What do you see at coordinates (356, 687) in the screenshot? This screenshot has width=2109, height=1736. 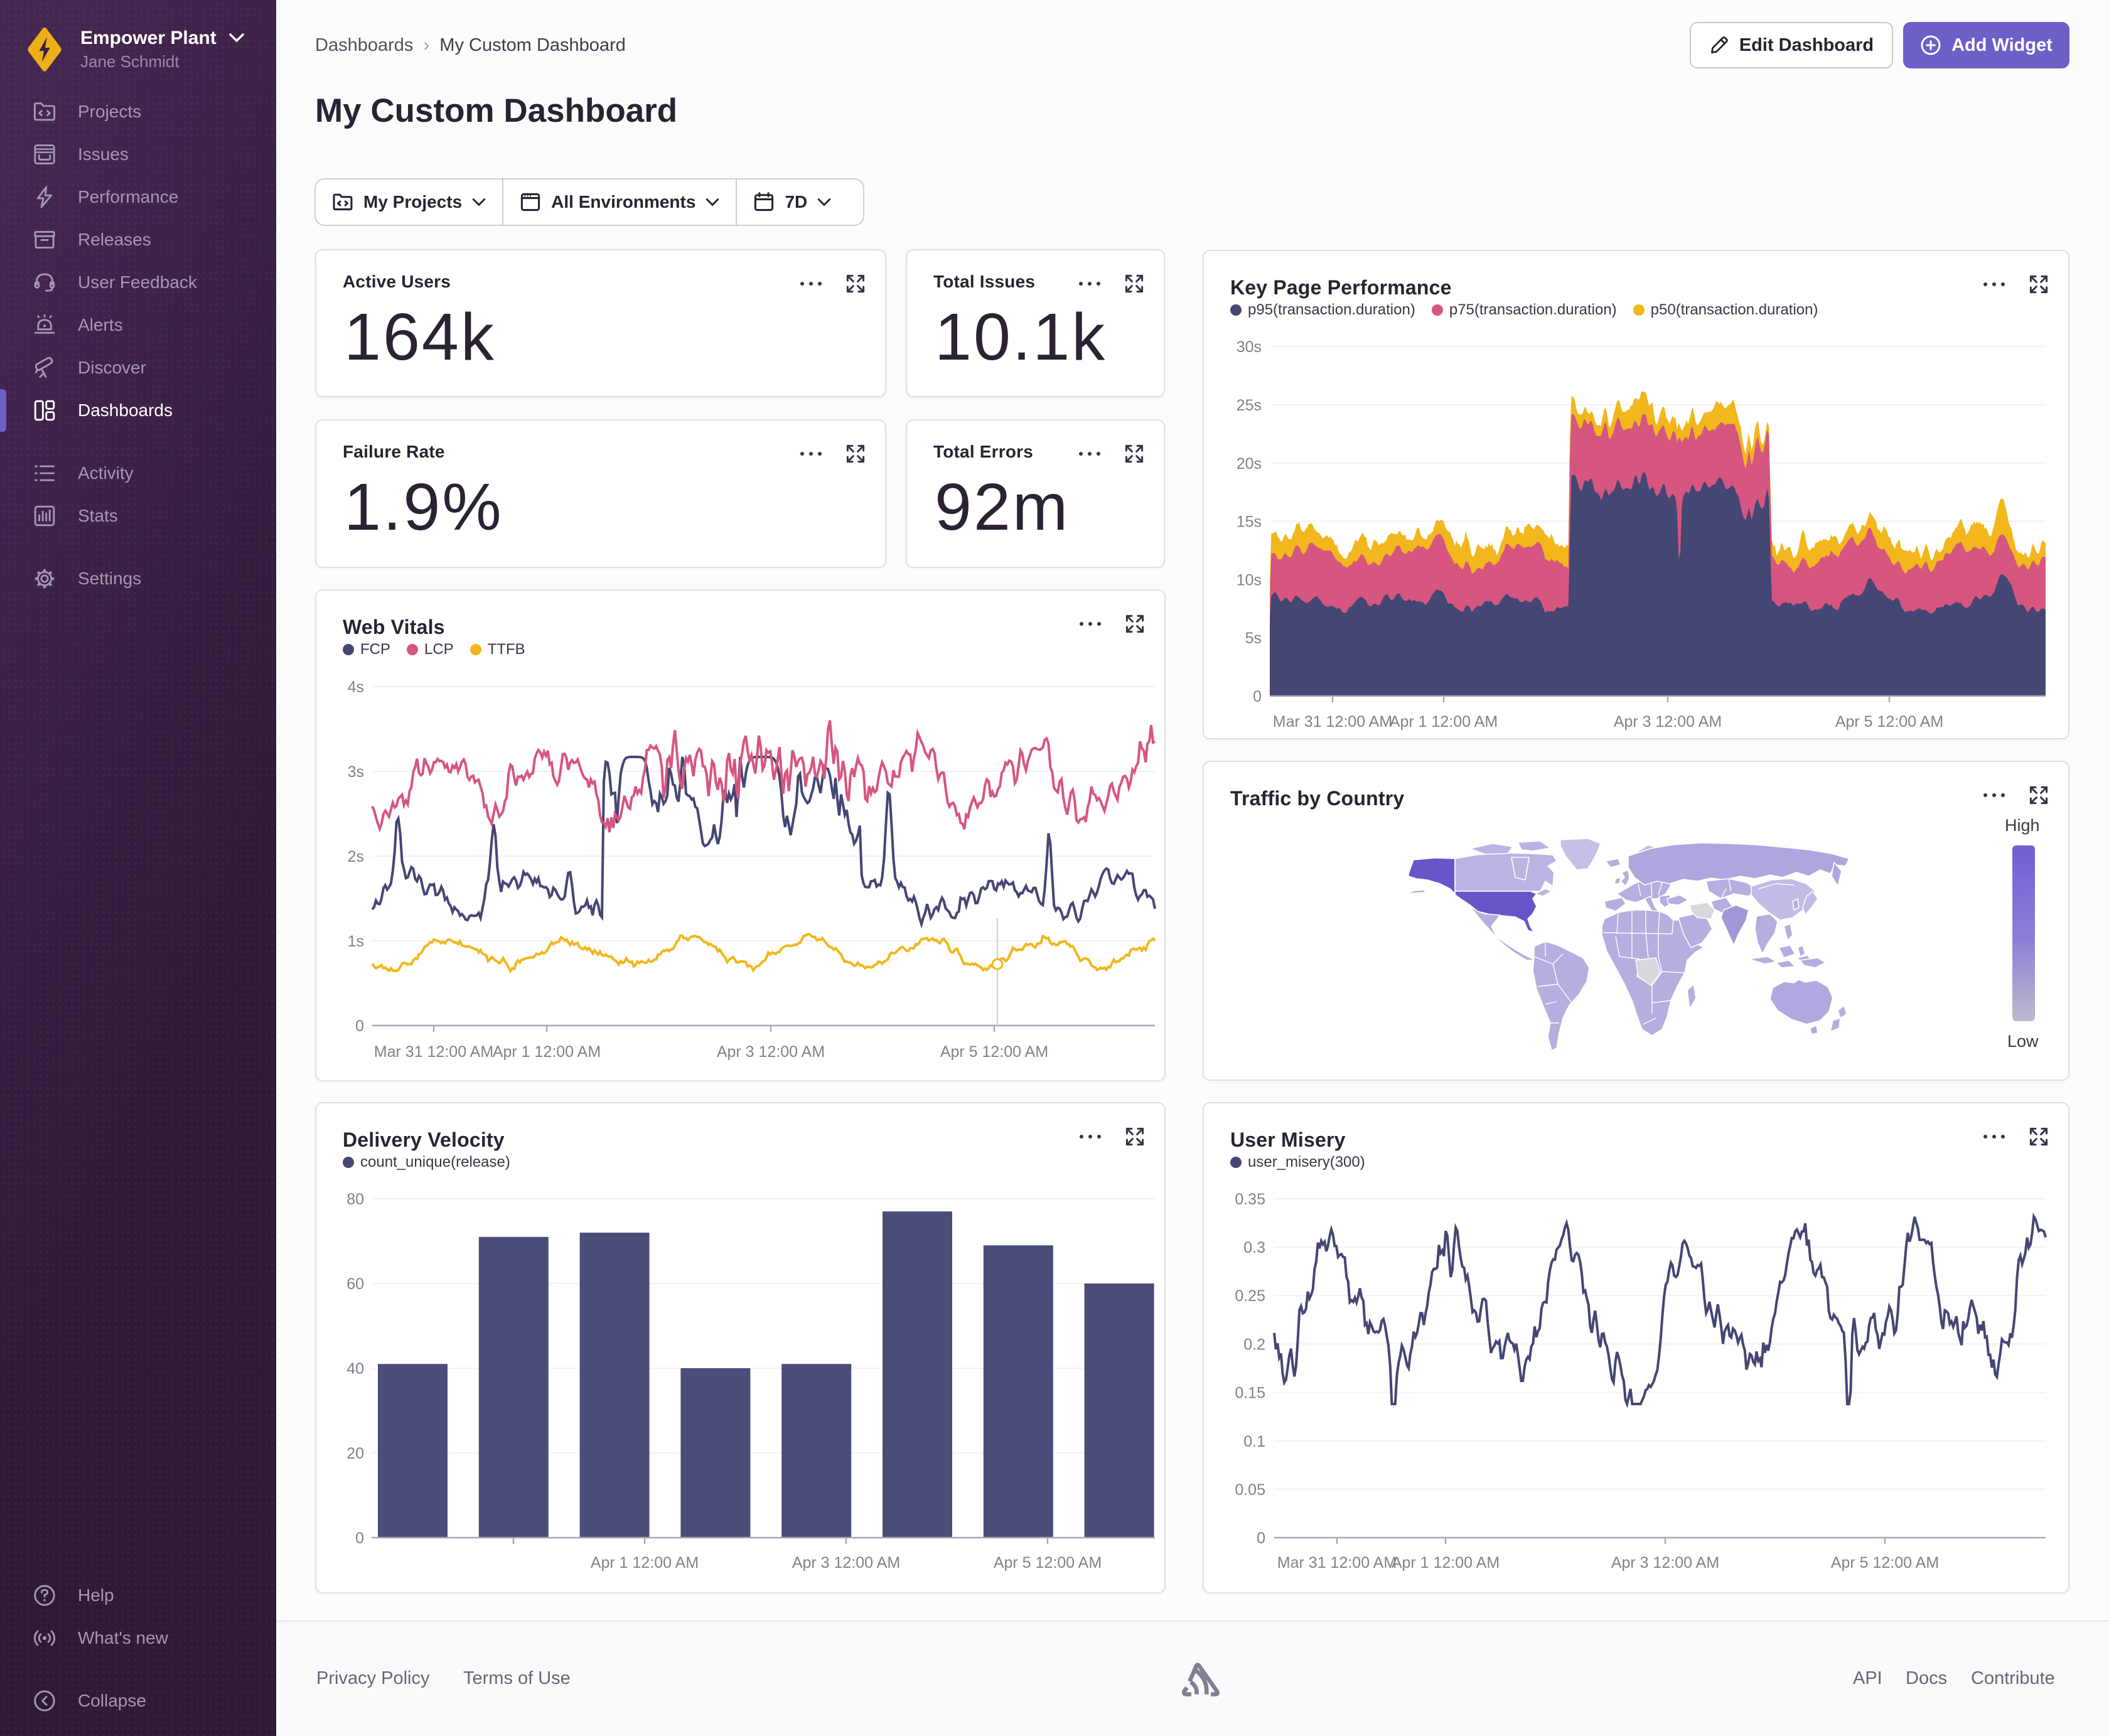 I see `svg-text: 4s` at bounding box center [356, 687].